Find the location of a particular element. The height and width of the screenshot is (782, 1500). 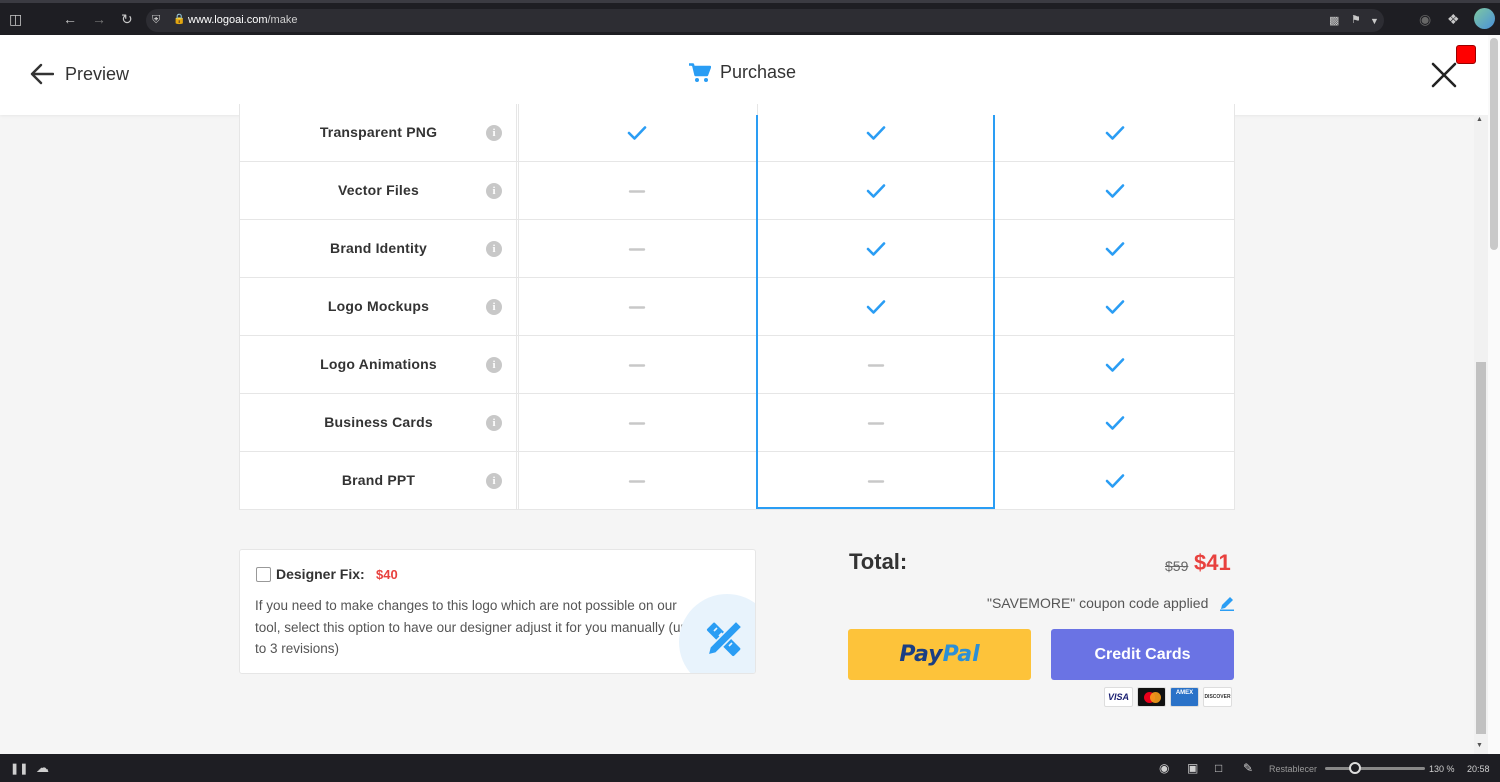

lock-icon: 🔒 is located at coordinates (179, 20).